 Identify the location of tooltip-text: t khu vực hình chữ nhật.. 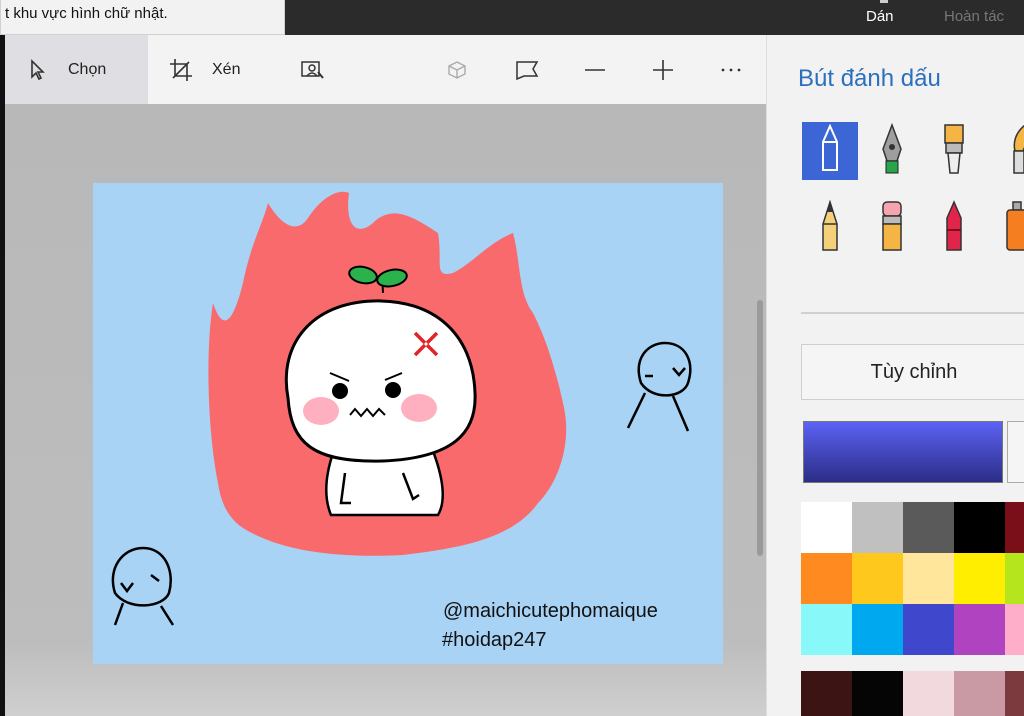
(86, 13).